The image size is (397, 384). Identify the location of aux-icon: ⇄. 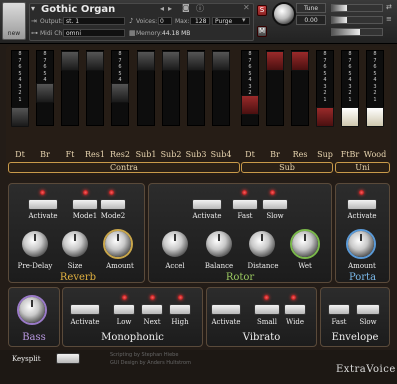
(389, 7).